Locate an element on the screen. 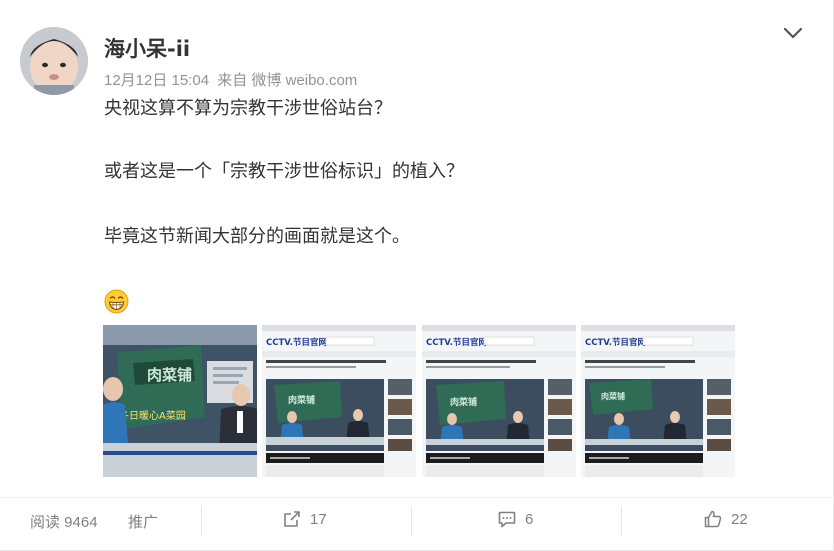 Image resolution: width=834 pixels, height=551 pixels. read-count: 阅读 9464 is located at coordinates (64, 522).